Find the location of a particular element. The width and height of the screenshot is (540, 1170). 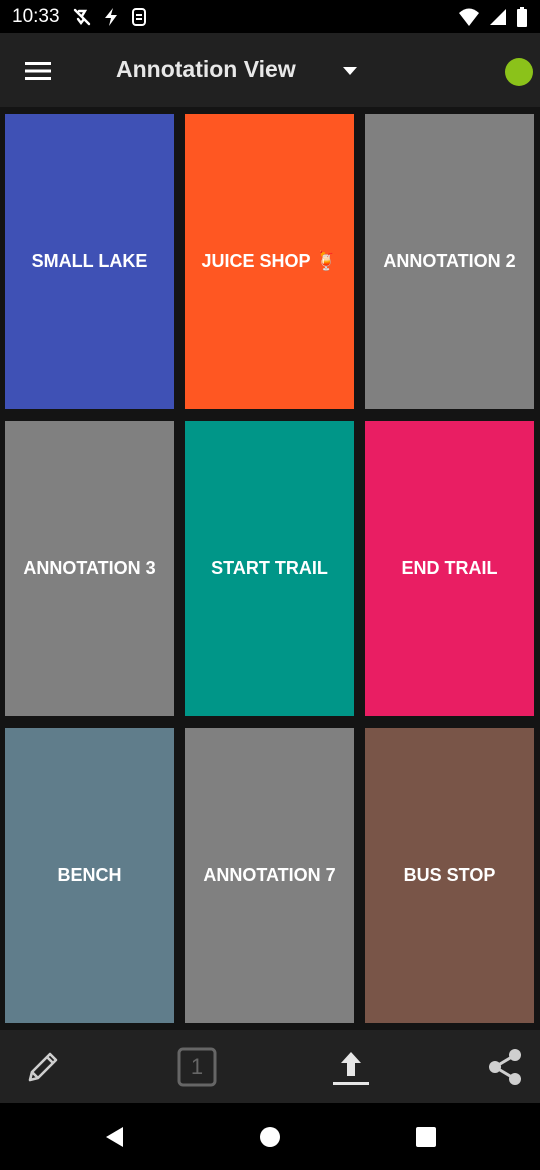

view-dropdown-button is located at coordinates (350, 71).